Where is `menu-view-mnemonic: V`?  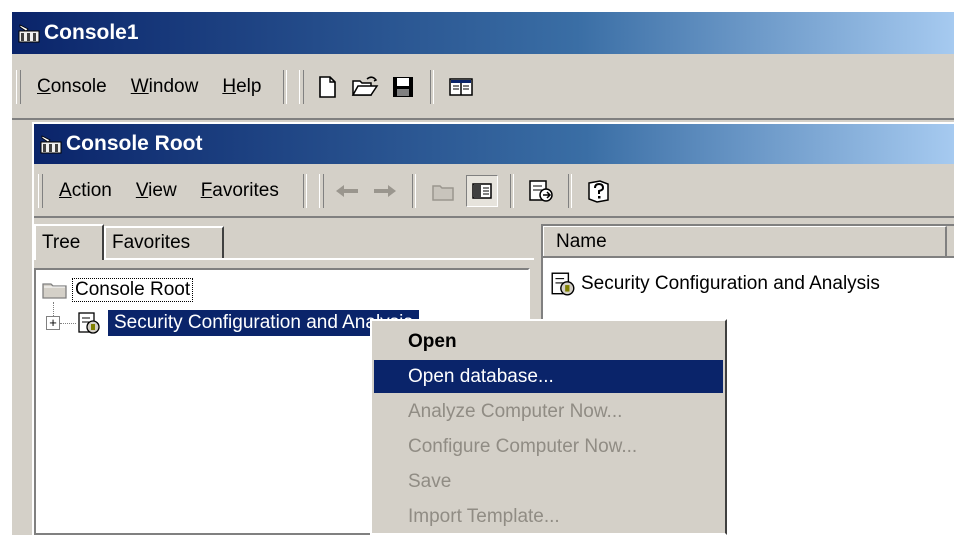 menu-view-mnemonic: V is located at coordinates (142, 190).